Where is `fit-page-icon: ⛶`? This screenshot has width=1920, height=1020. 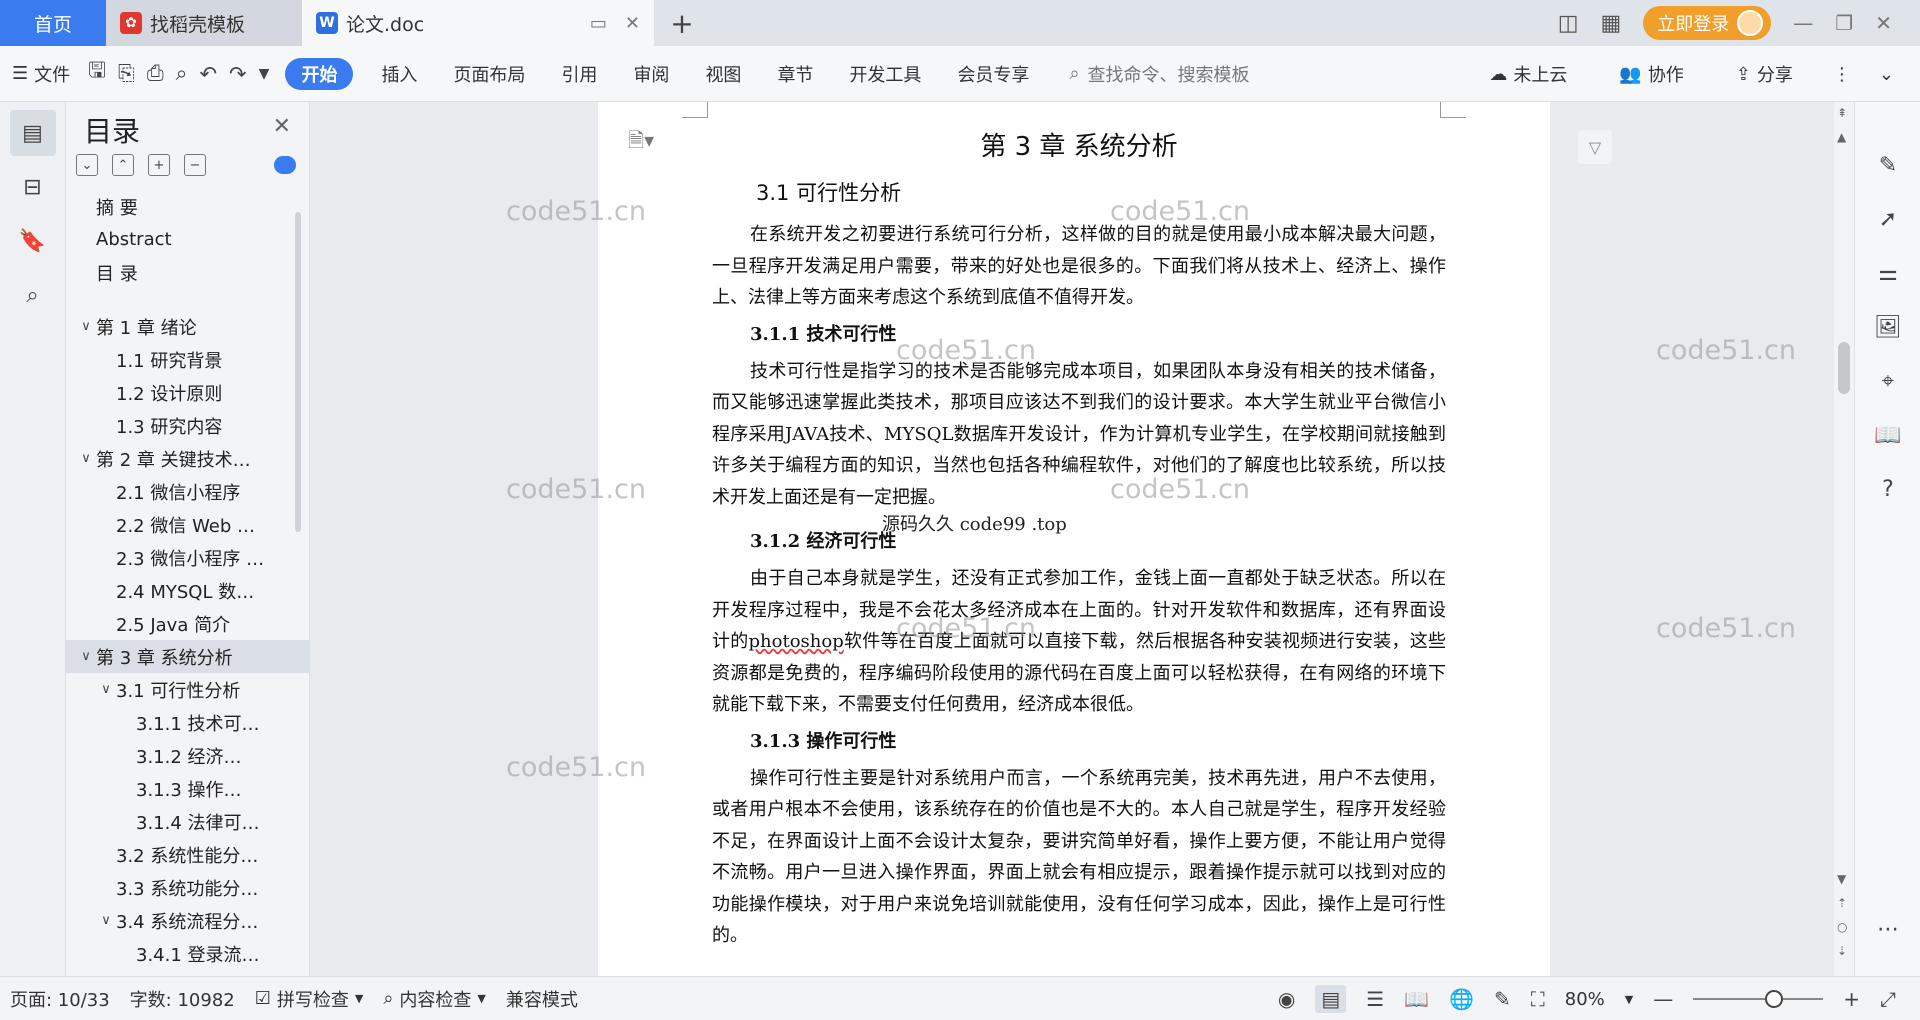
fit-page-icon: ⛶ is located at coordinates (1538, 999).